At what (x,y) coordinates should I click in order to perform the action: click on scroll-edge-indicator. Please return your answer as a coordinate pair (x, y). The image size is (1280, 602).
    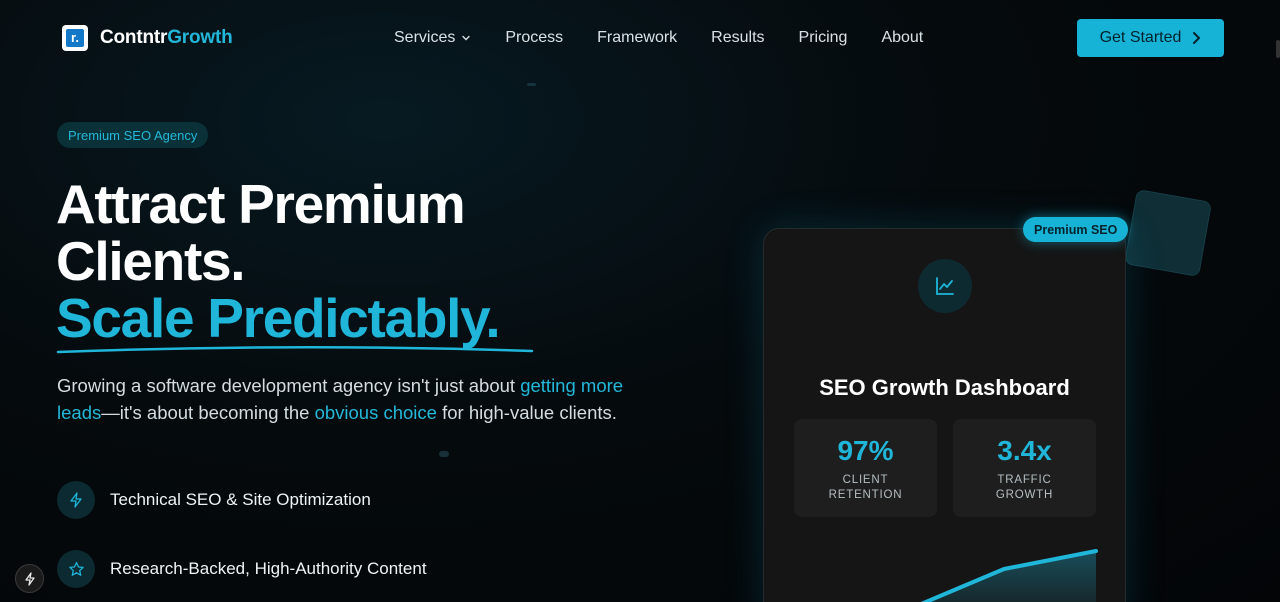
    Looking at the image, I should click on (1278, 49).